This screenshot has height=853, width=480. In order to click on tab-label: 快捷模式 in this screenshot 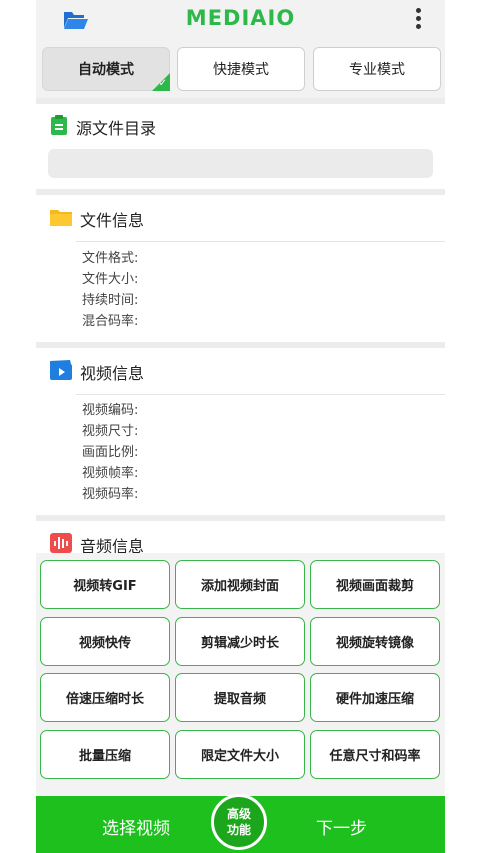, I will do `click(241, 70)`.